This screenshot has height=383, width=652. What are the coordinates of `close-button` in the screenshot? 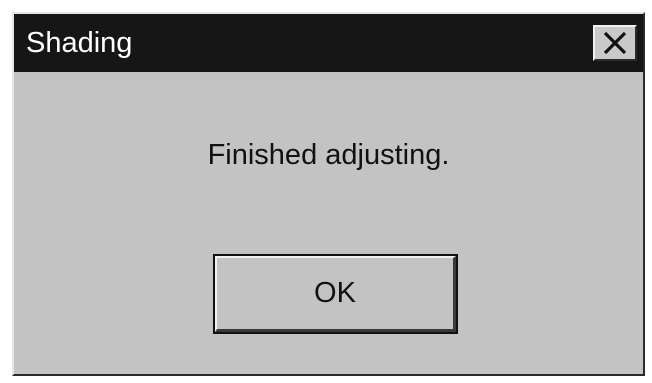 It's located at (615, 43).